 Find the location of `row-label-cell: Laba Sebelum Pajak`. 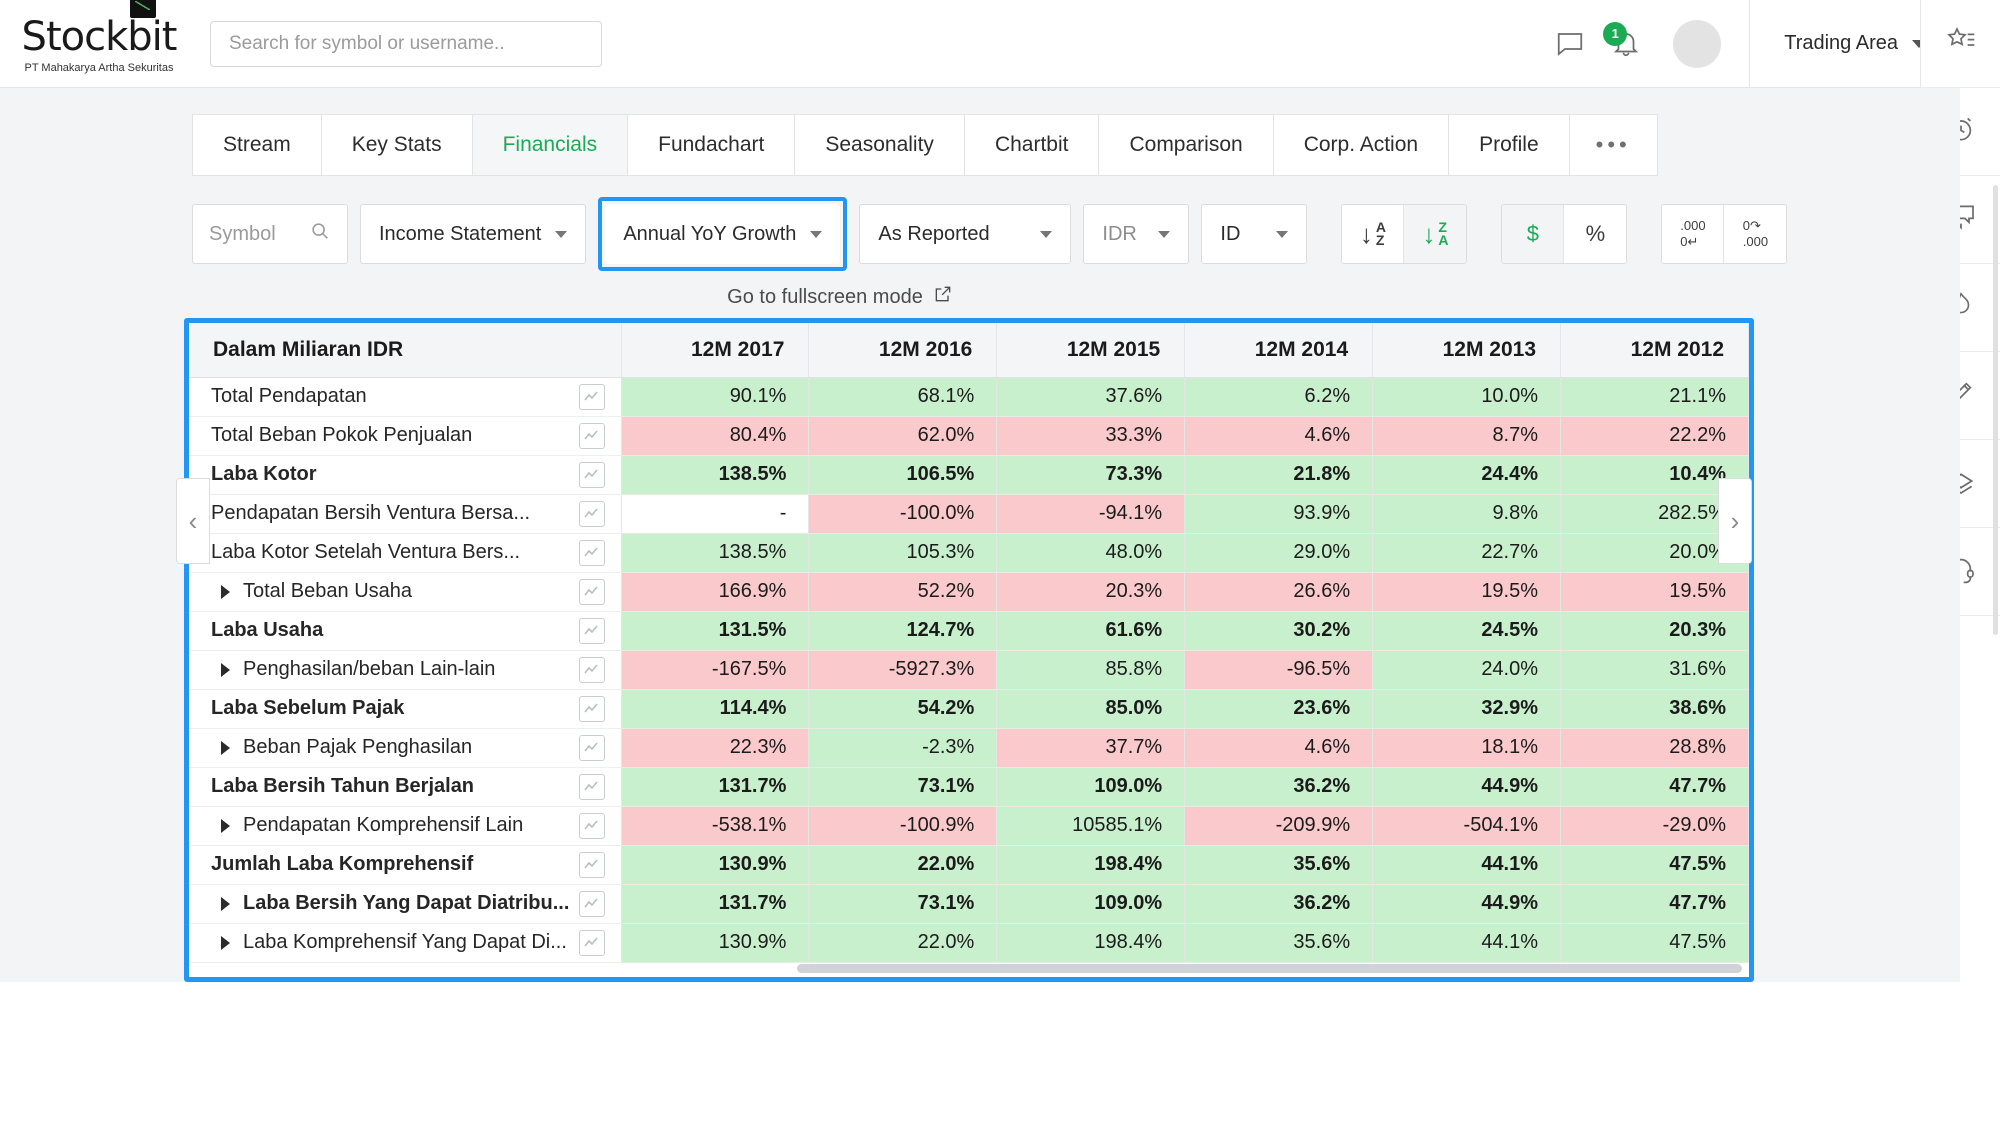

row-label-cell: Laba Sebelum Pajak is located at coordinates (405, 709).